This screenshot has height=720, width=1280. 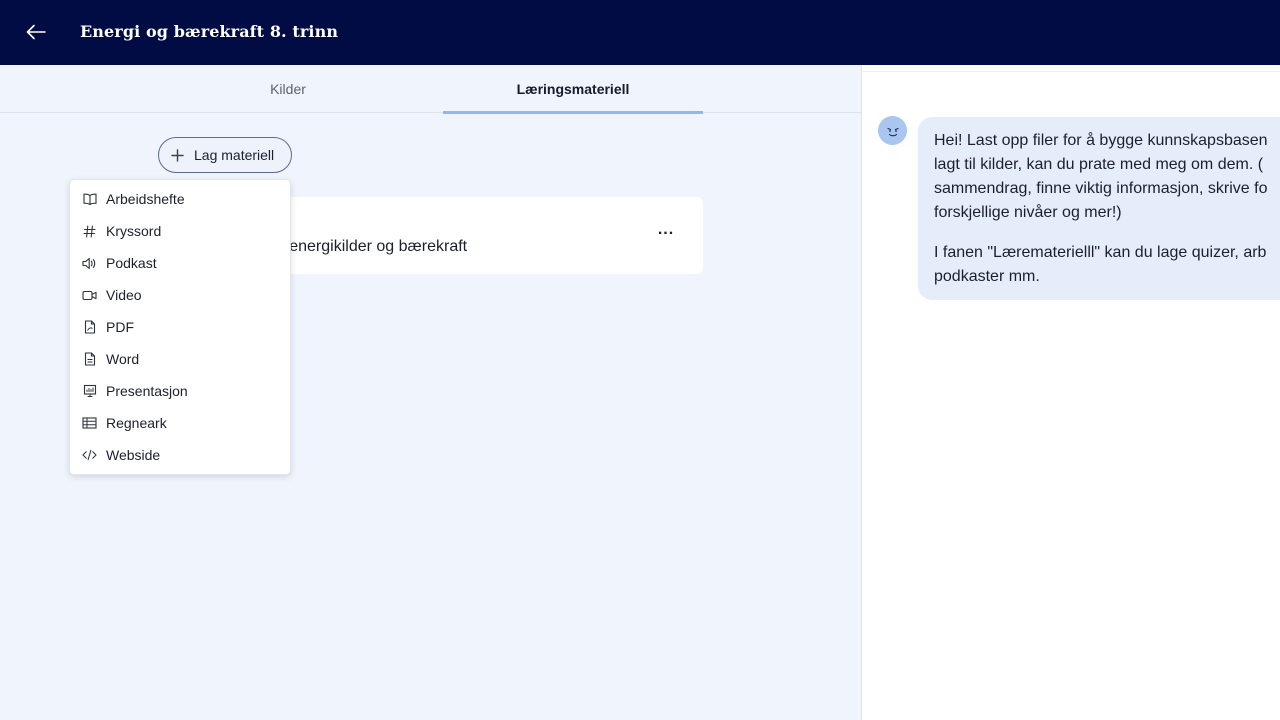 What do you see at coordinates (180, 359) in the screenshot?
I see `menu-item-word: Word` at bounding box center [180, 359].